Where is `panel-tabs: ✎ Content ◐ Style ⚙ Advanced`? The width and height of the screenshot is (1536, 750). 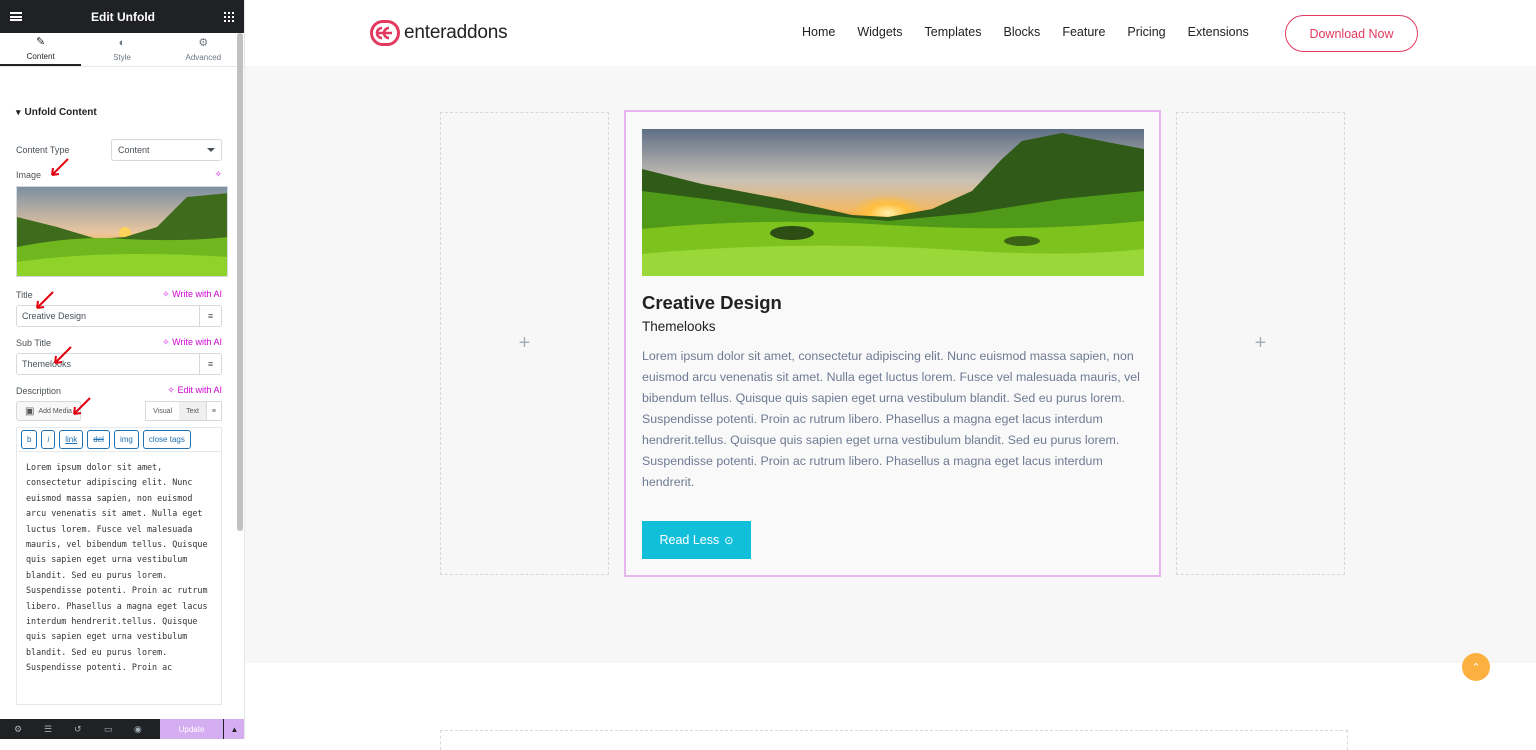 panel-tabs: ✎ Content ◐ Style ⚙ Advanced is located at coordinates (122, 50).